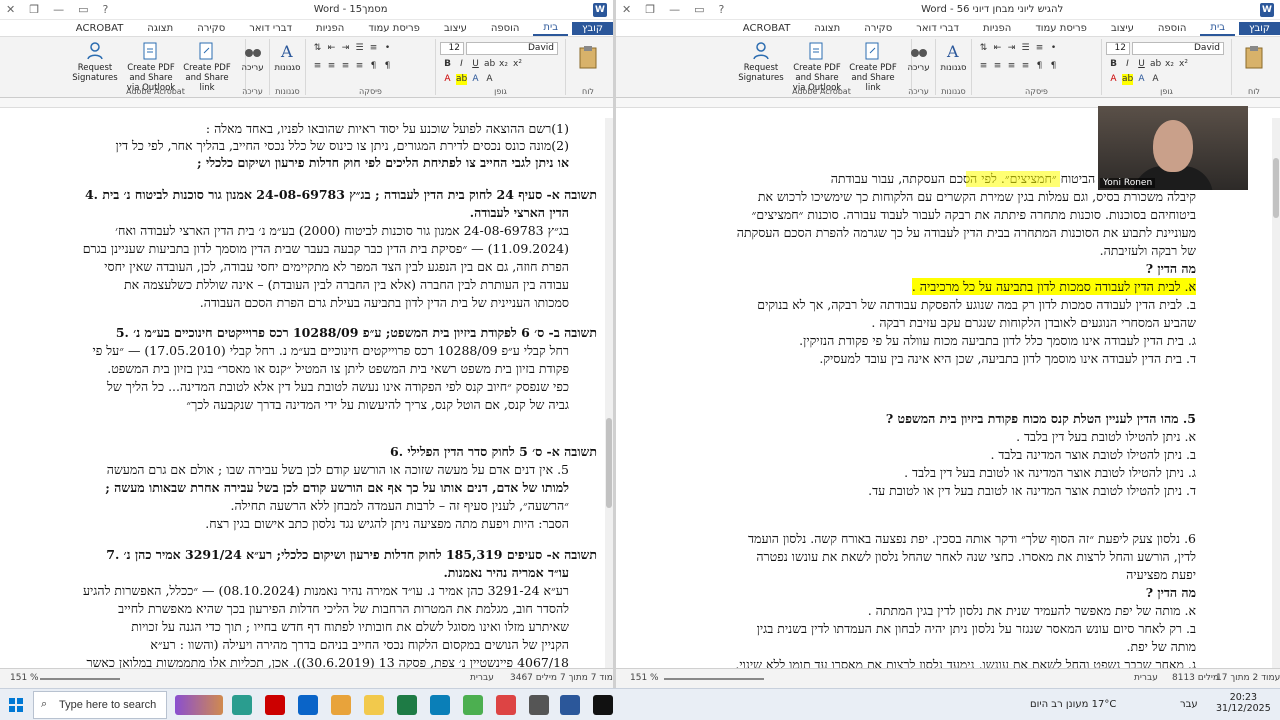 This screenshot has width=1280, height=720. Describe the element at coordinates (440, 705) in the screenshot. I see `edge-app-icon` at that location.